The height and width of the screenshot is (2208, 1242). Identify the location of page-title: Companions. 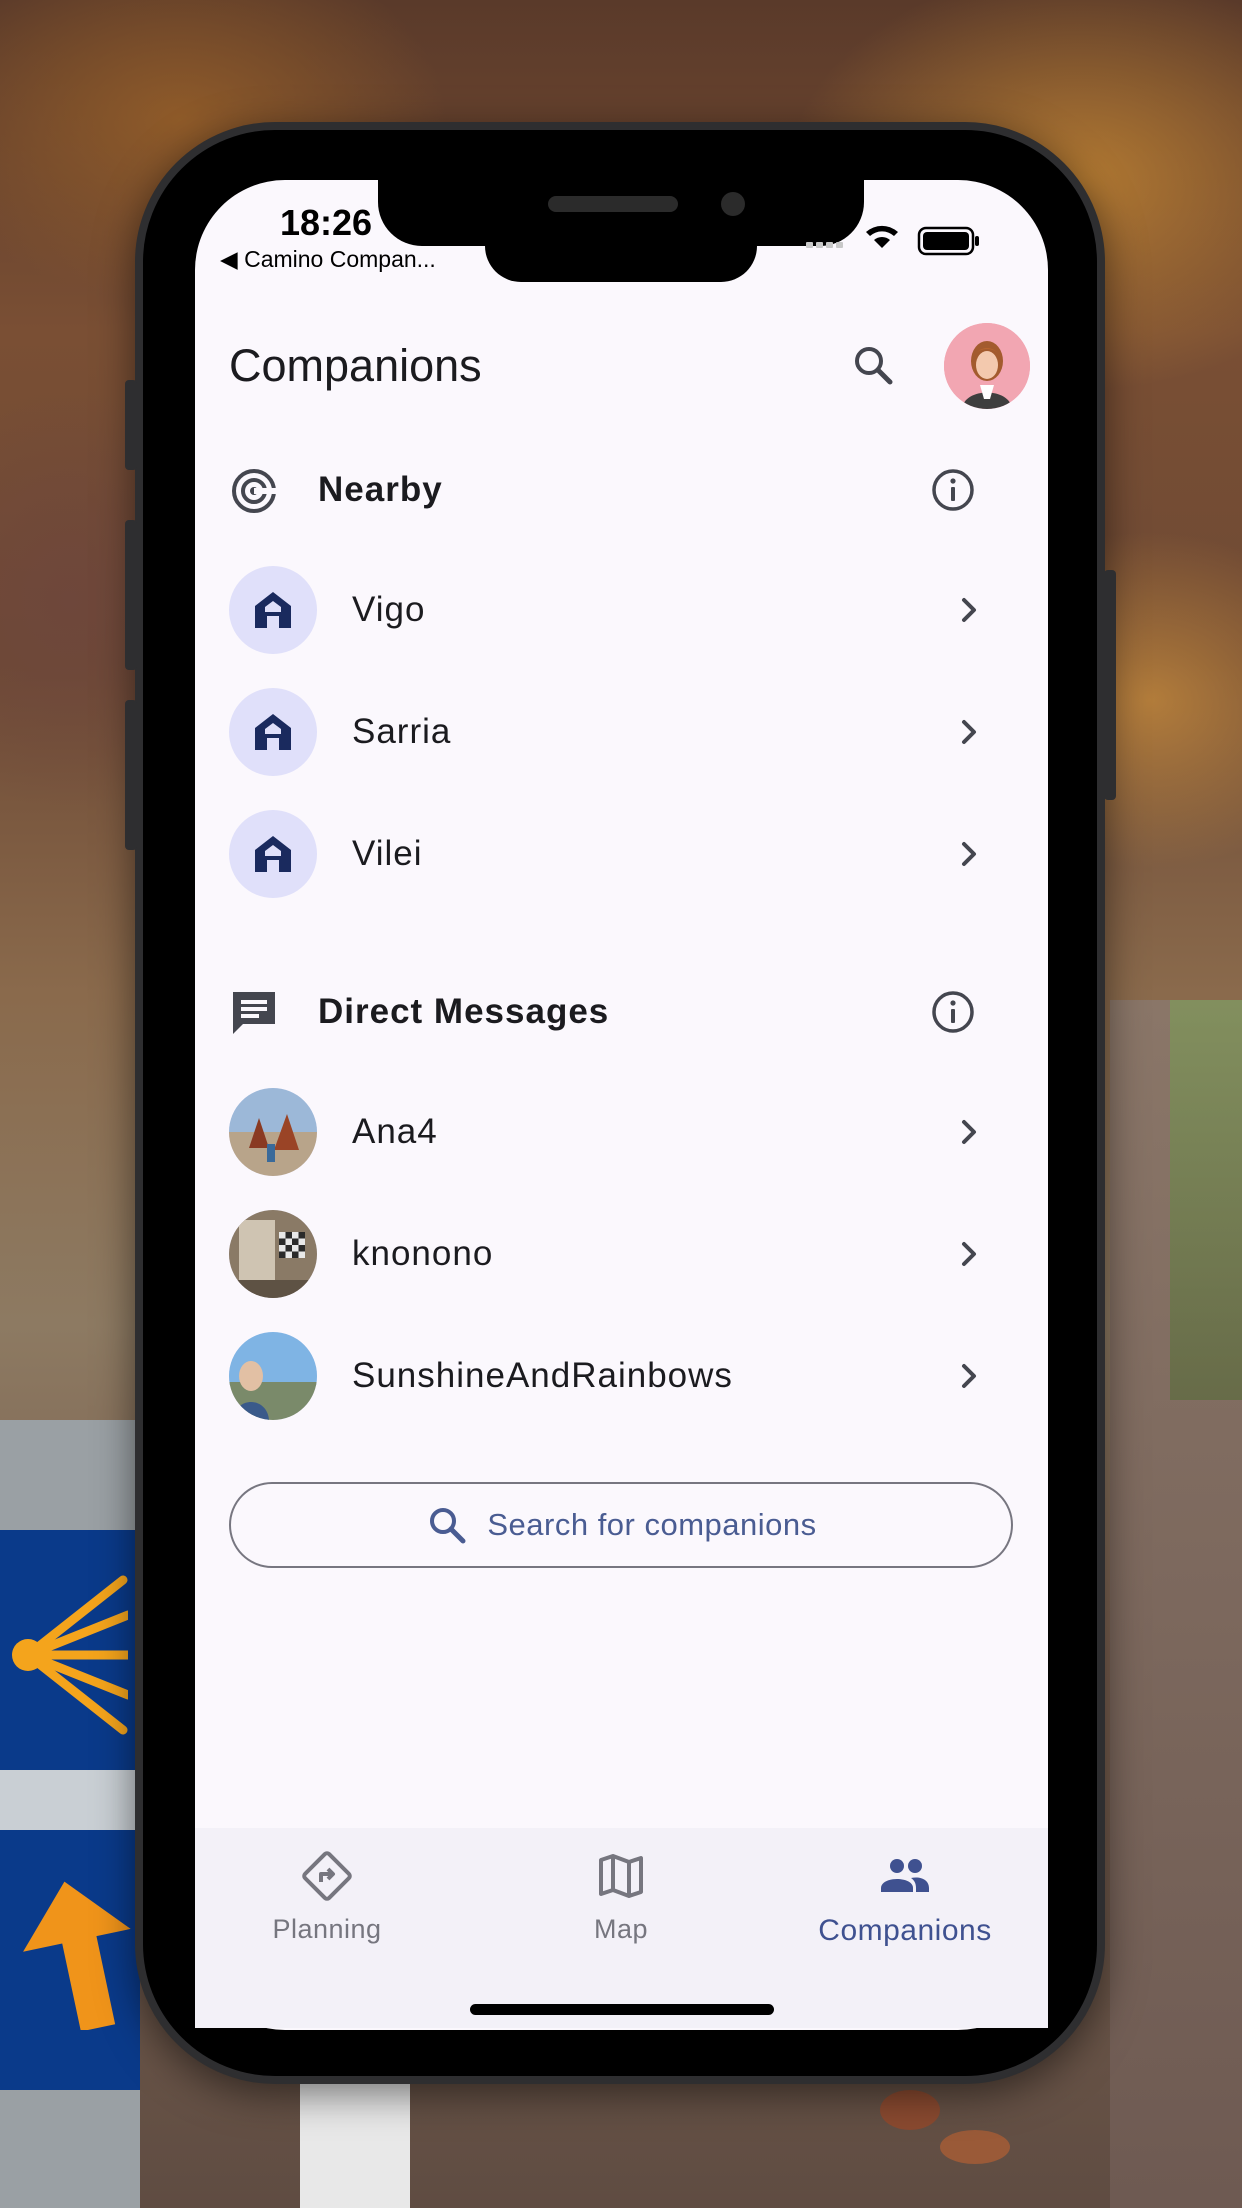
(355, 365).